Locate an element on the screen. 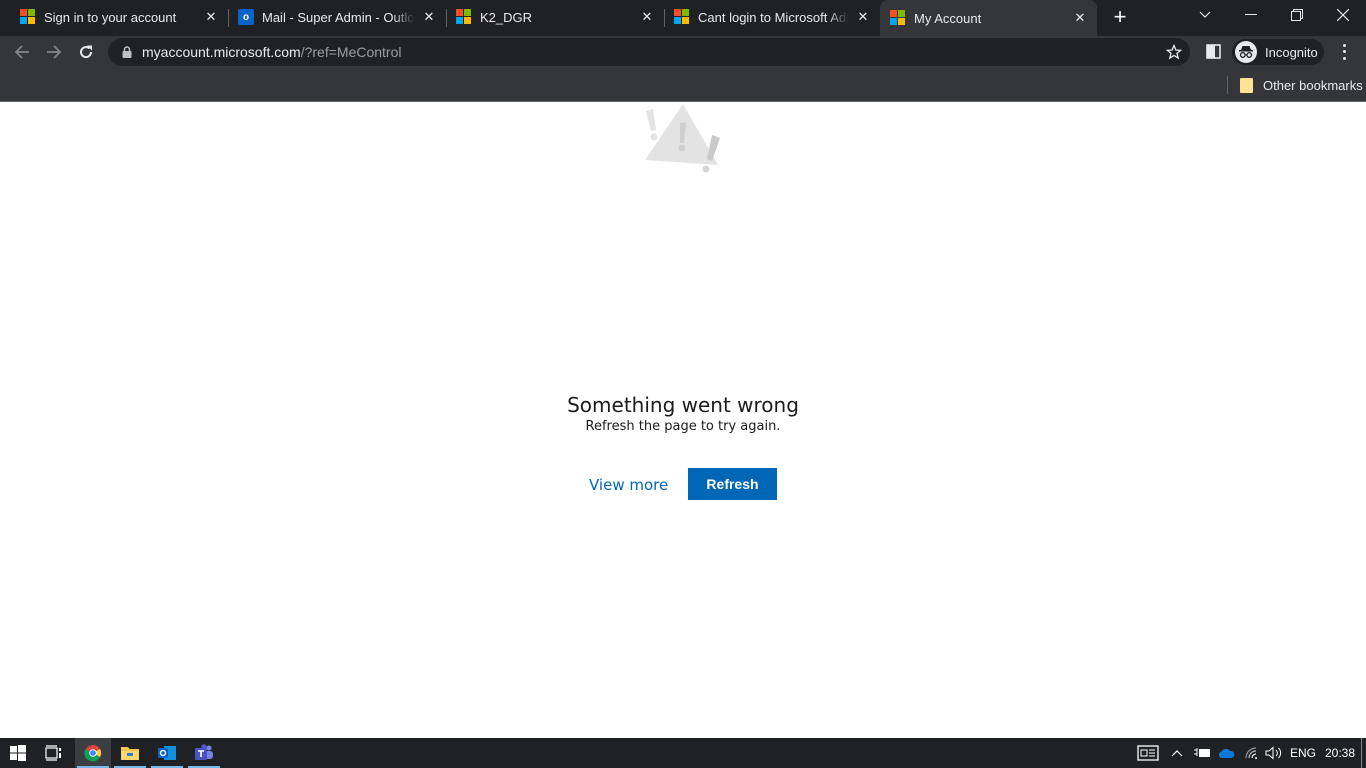 The height and width of the screenshot is (768, 1366). start-button is located at coordinates (18, 753).